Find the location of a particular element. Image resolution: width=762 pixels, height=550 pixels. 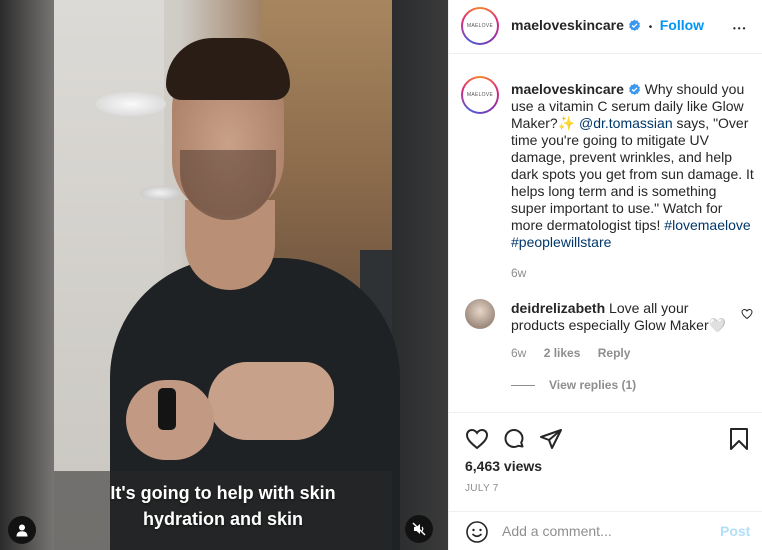

header-user-line: maeloveskincare • Follow is located at coordinates (607, 26).